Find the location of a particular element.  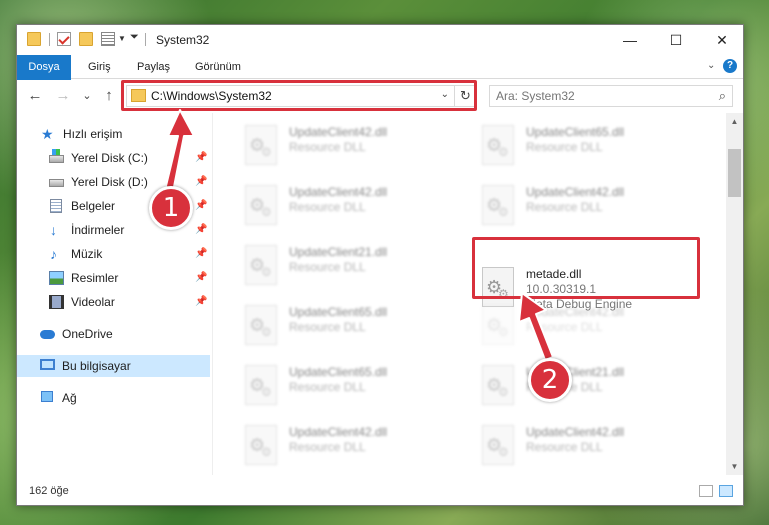

view-properties-icon is located at coordinates (108, 39).